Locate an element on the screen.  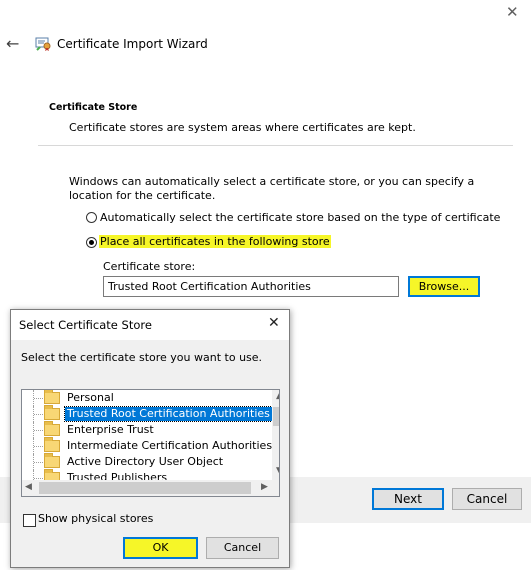
dialog-cancel-button: Cancel is located at coordinates (242, 548).